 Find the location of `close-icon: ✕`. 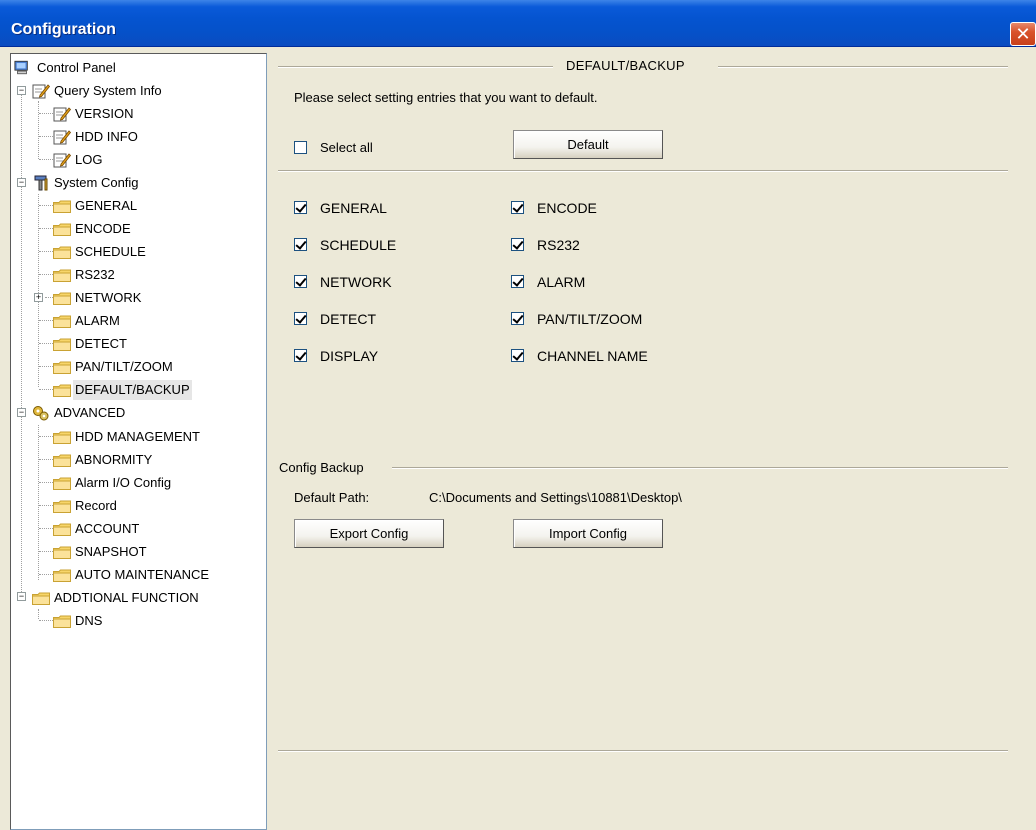

close-icon: ✕ is located at coordinates (1023, 34).